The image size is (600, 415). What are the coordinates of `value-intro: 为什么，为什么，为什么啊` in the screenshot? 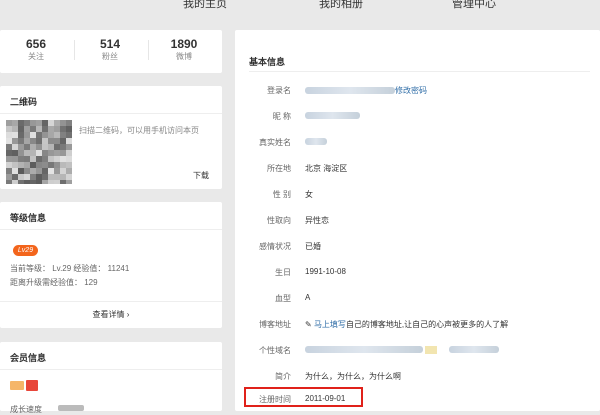 It's located at (353, 376).